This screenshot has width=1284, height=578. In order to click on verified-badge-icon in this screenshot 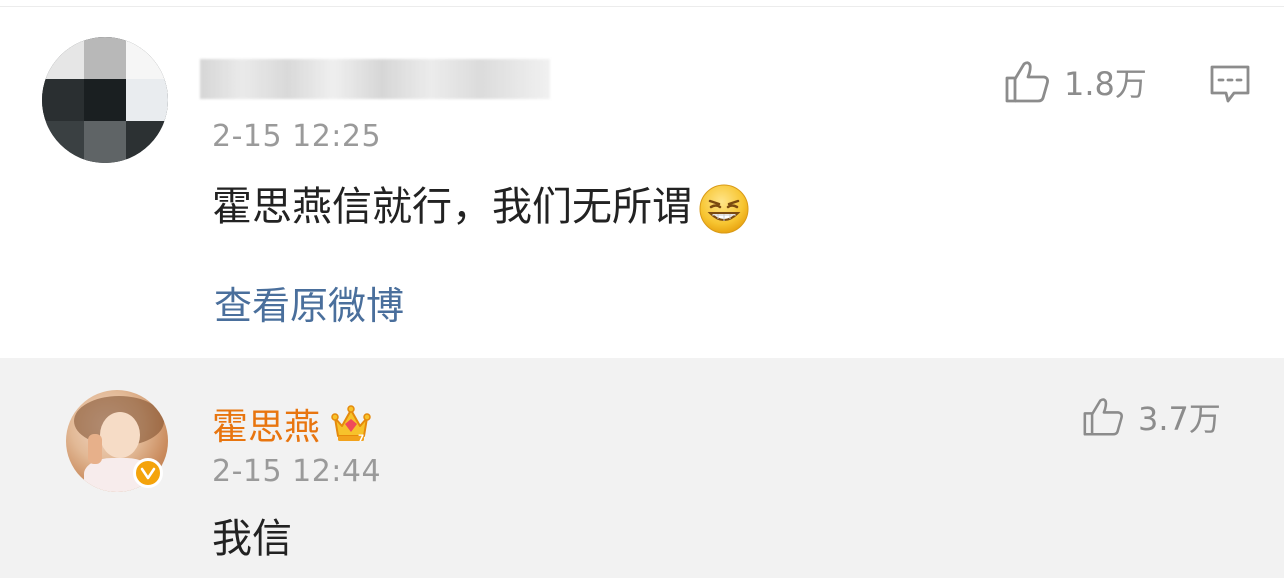, I will do `click(148, 473)`.